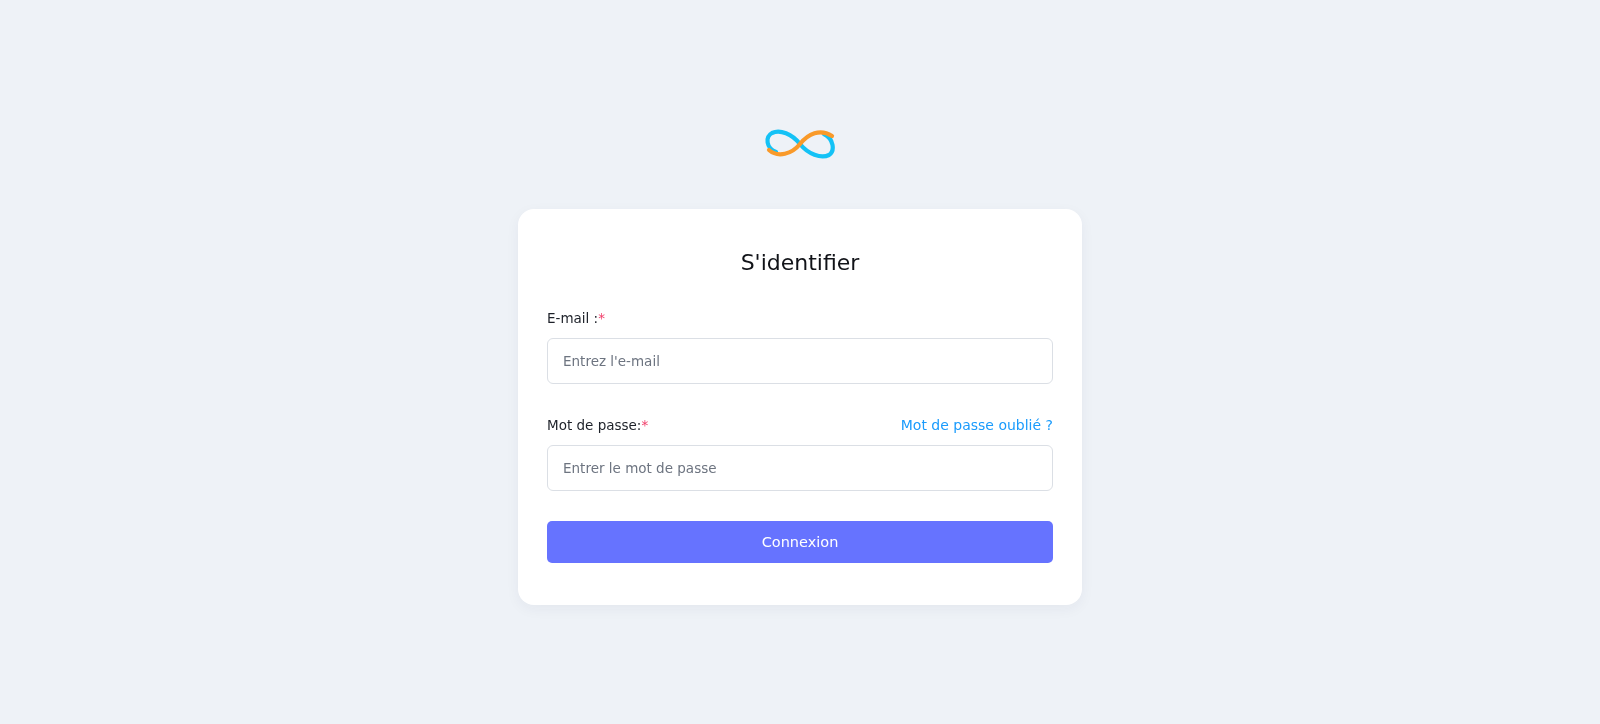  I want to click on field-label: Mot de passe:, so click(594, 425).